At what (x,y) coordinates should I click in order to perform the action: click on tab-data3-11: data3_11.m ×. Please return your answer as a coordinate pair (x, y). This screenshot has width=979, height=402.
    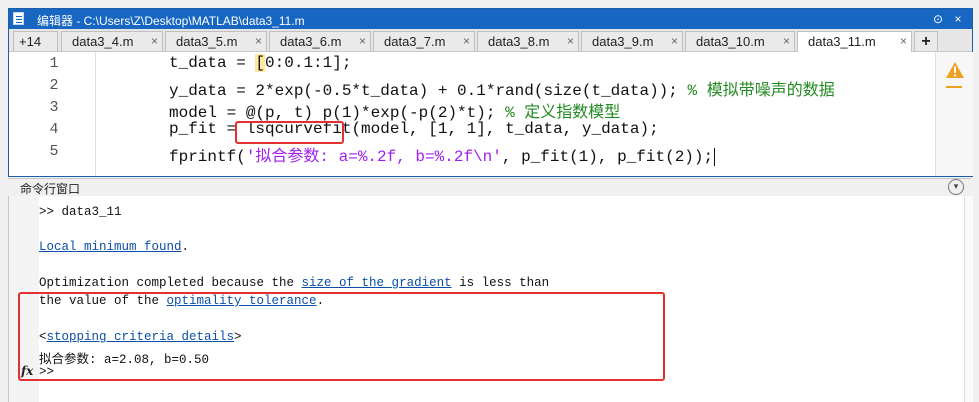
    Looking at the image, I should click on (854, 41).